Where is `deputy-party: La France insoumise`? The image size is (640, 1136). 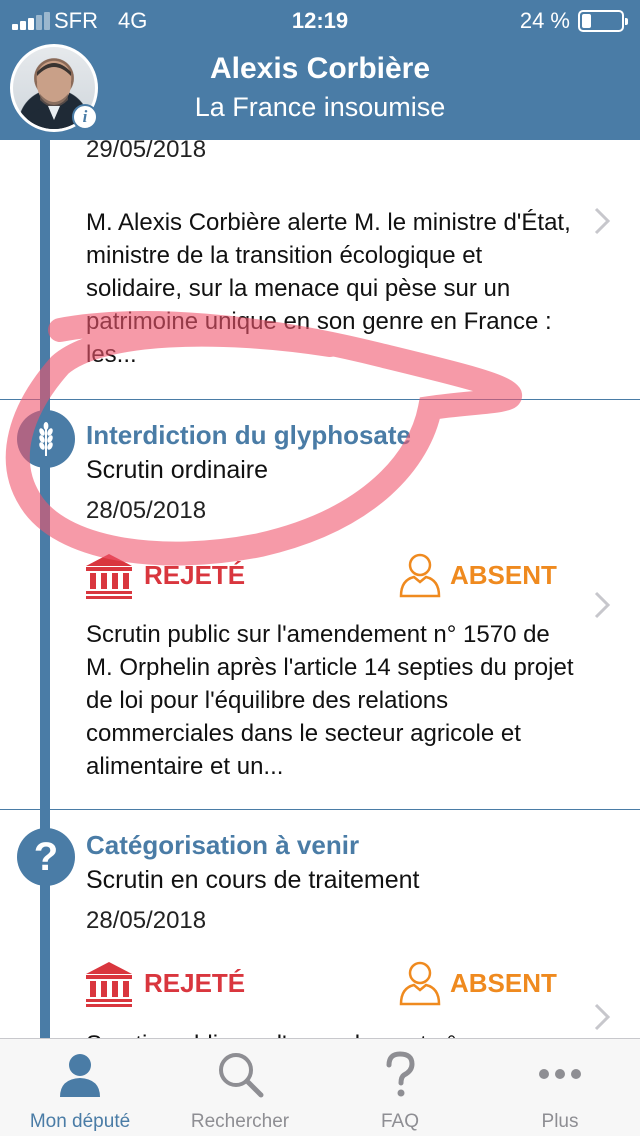 deputy-party: La France insoumise is located at coordinates (320, 107).